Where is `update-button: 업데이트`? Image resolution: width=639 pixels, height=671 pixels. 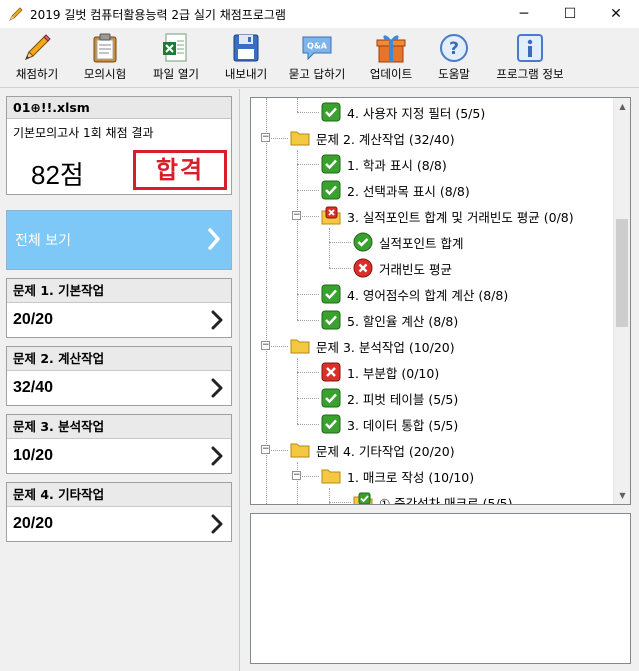
update-button: 업데이트 is located at coordinates (391, 58).